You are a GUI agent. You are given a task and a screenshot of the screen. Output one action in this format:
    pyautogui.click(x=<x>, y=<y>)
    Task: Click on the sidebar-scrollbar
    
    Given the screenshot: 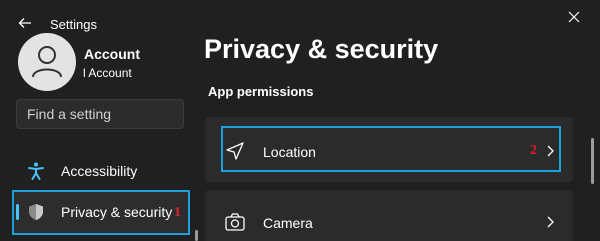 What is the action you would take?
    pyautogui.click(x=196, y=235)
    